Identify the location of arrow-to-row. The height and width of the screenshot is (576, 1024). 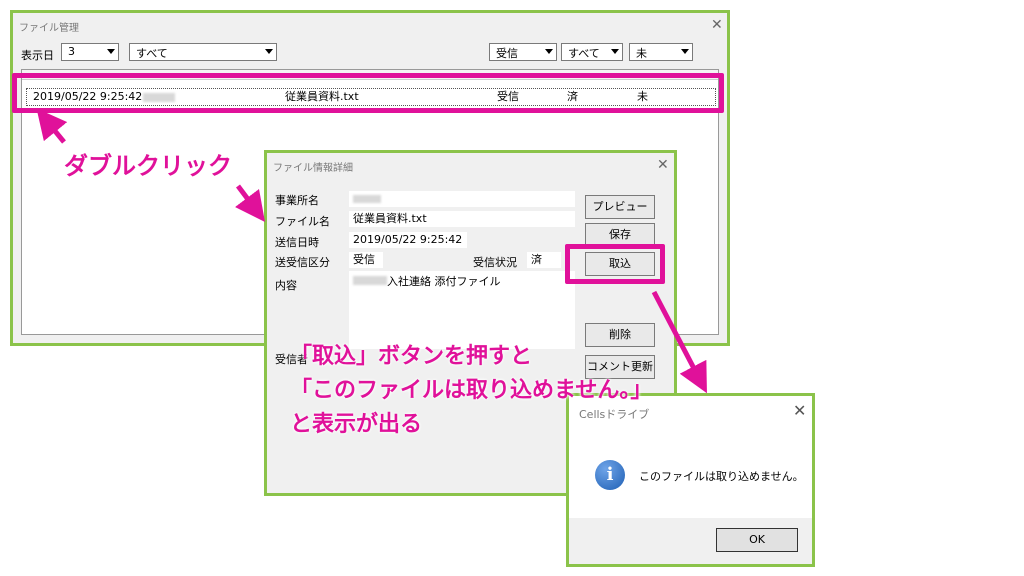
(52, 126).